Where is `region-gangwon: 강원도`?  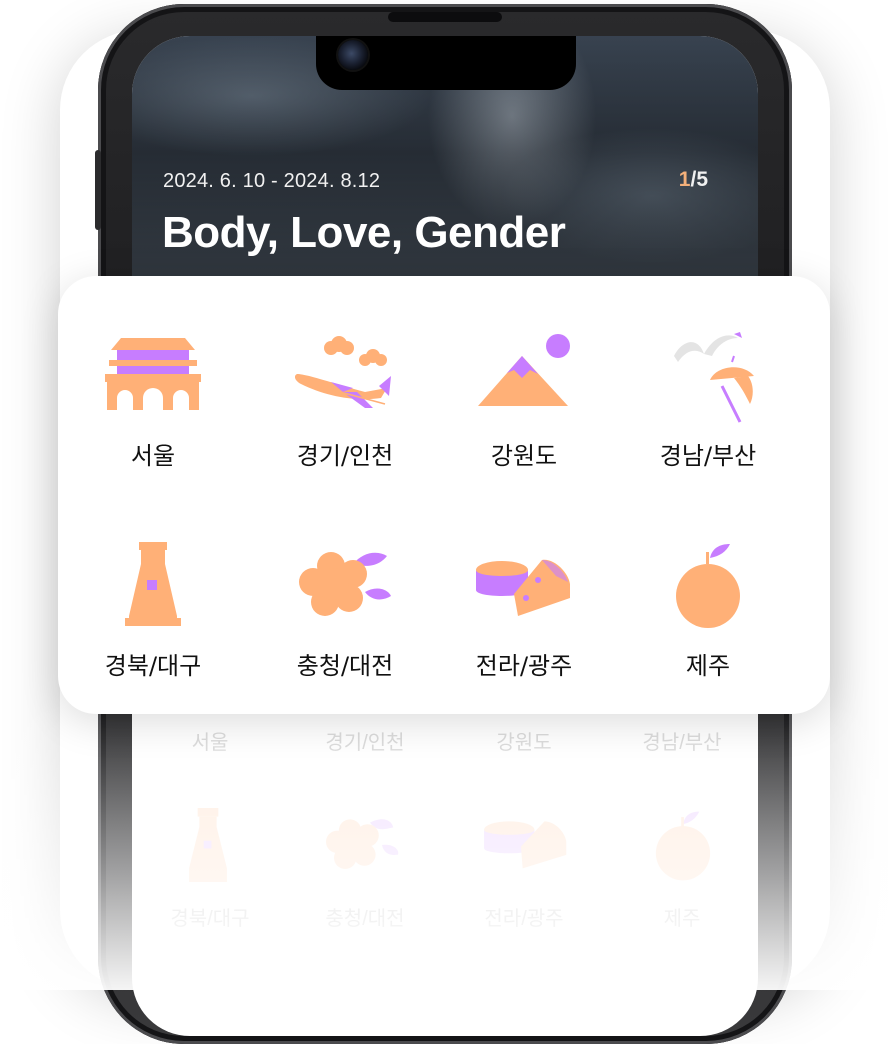
region-gangwon: 강원도 is located at coordinates (524, 381).